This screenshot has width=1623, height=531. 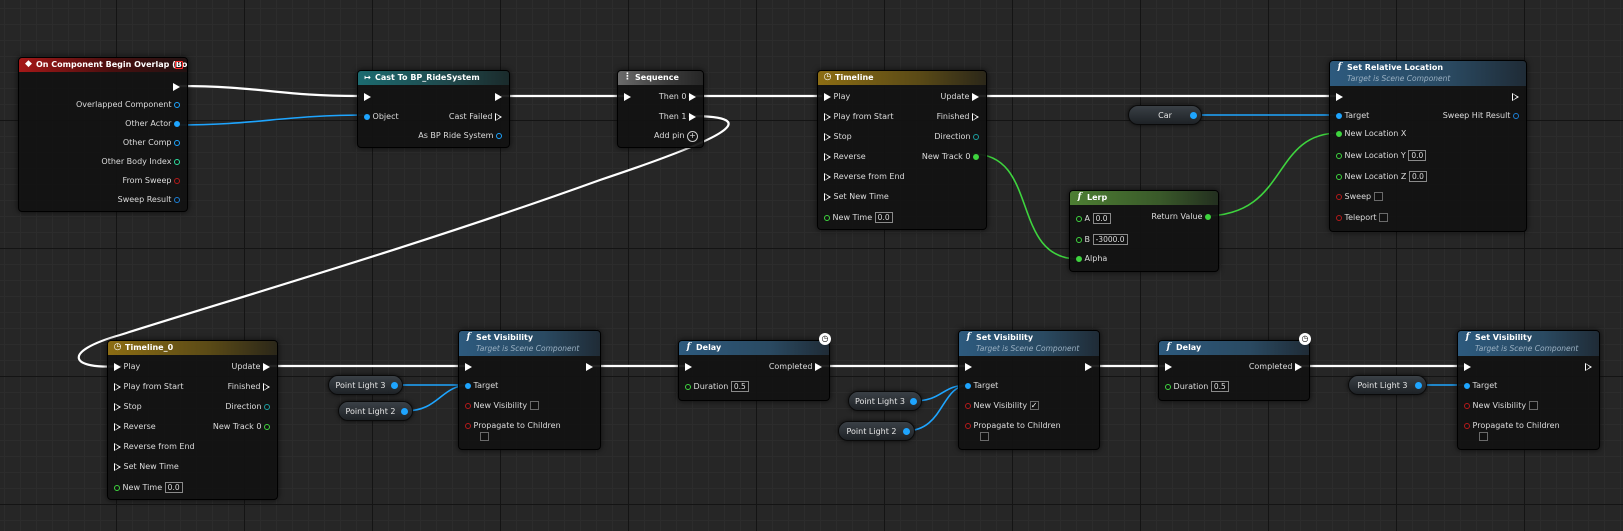 I want to click on teleport-checkbox, so click(x=1384, y=217).